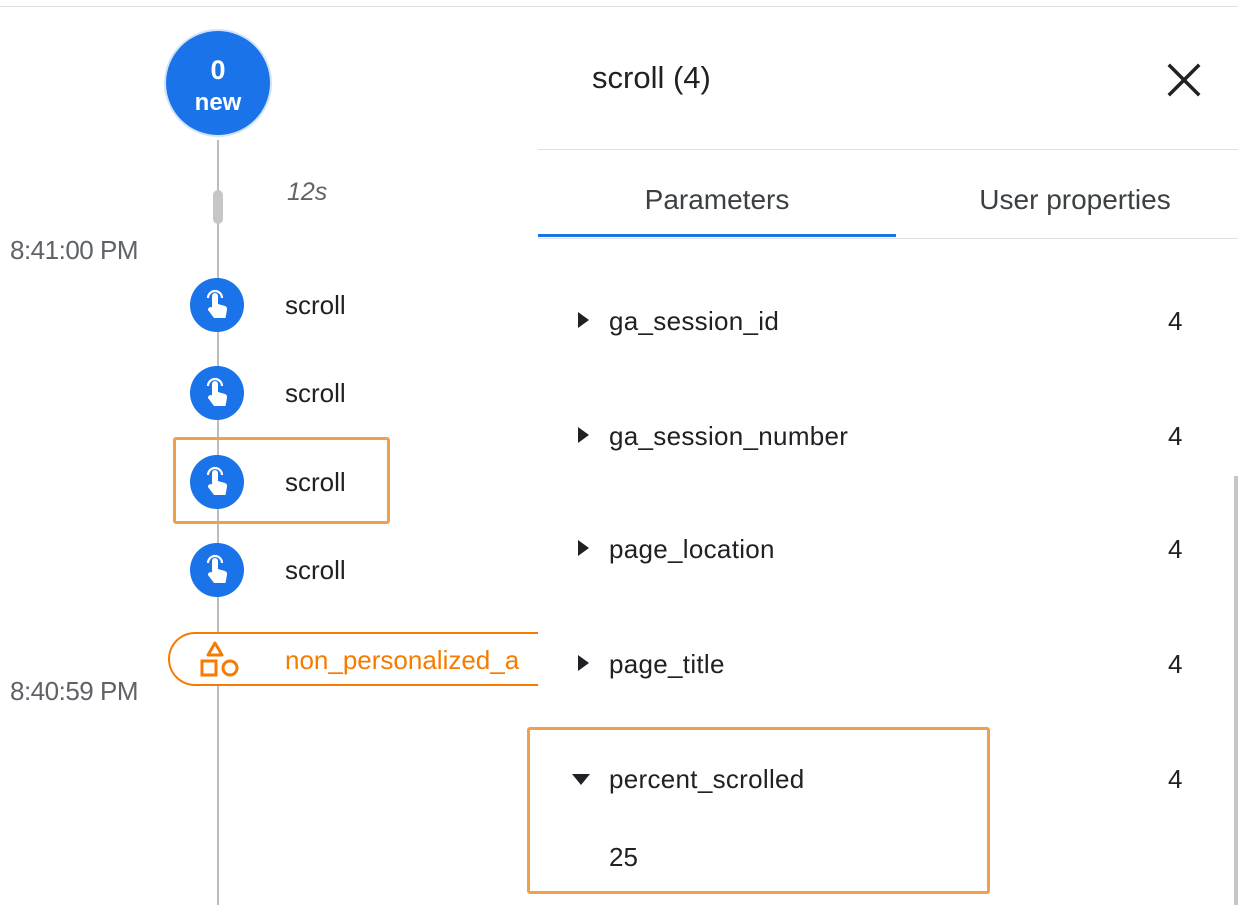 The image size is (1238, 905). Describe the element at coordinates (717, 200) in the screenshot. I see `tab-parameters: Parameters` at that location.